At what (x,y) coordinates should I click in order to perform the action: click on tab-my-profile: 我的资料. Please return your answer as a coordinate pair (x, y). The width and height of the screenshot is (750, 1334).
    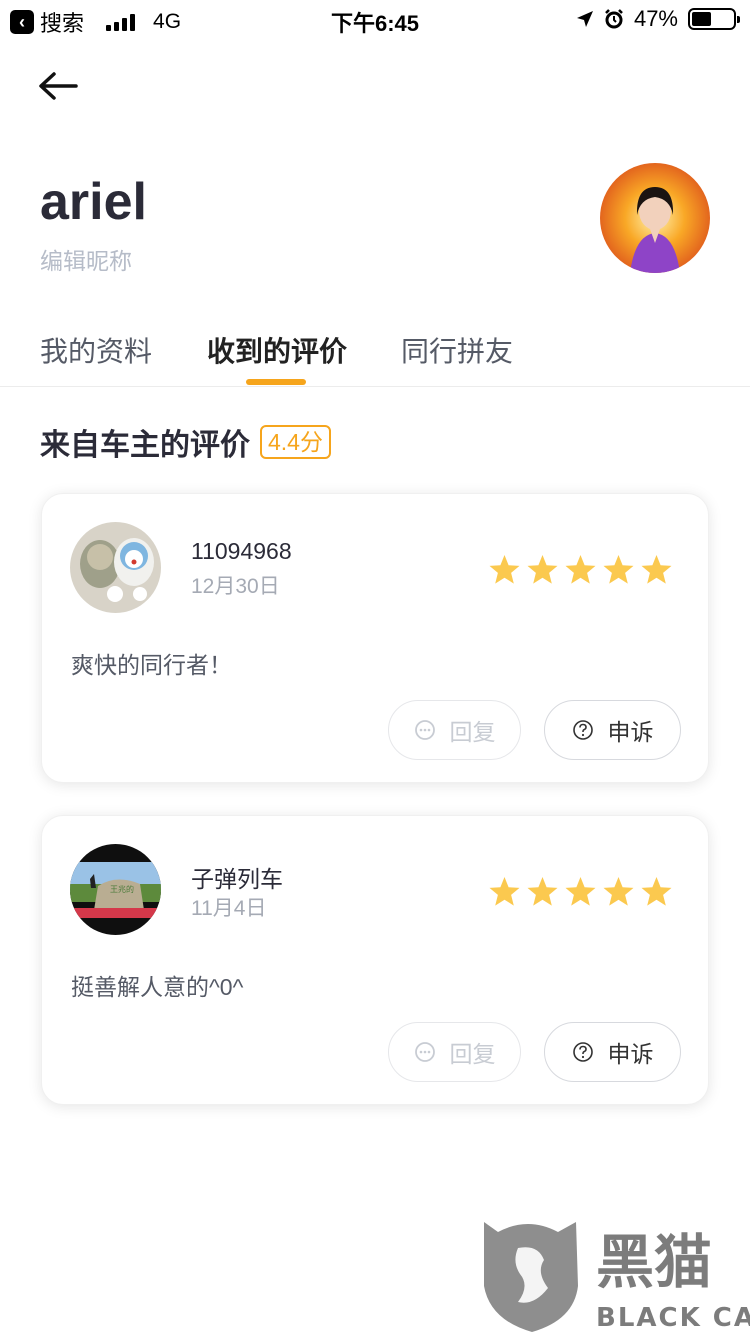
    Looking at the image, I should click on (96, 350).